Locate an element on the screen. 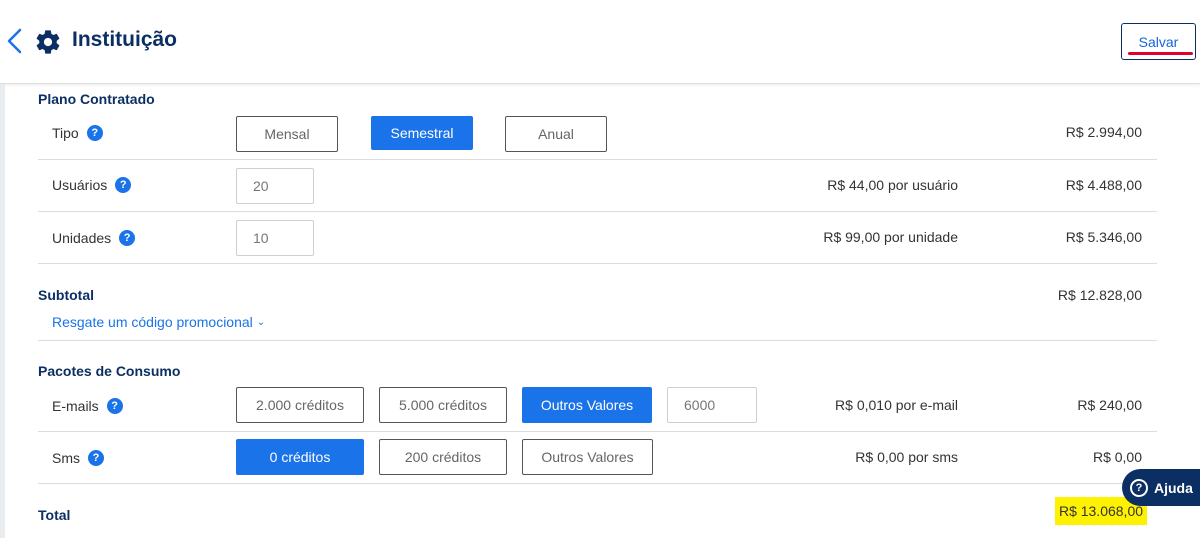 This screenshot has width=1200, height=538. row-label-usuarios: Usuários ? is located at coordinates (92, 185).